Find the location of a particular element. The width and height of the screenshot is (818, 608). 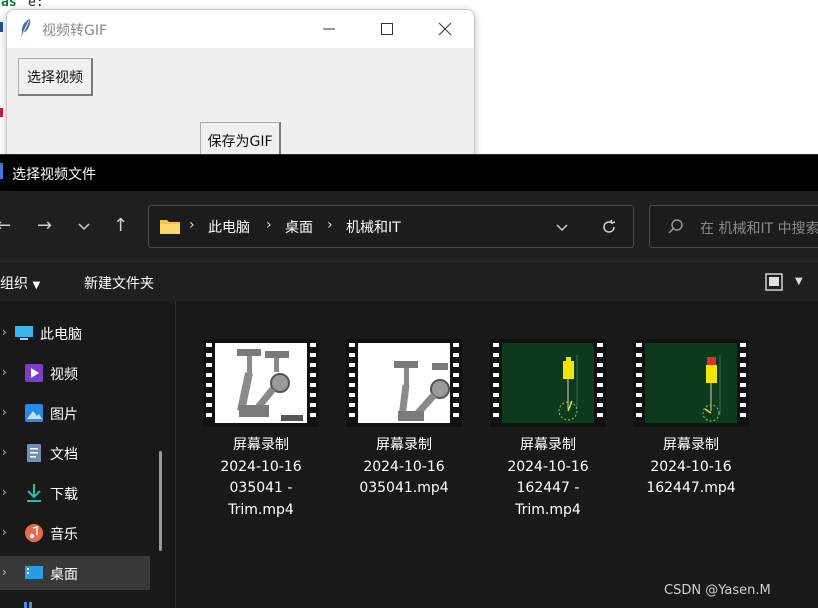

close-icon is located at coordinates (445, 29).